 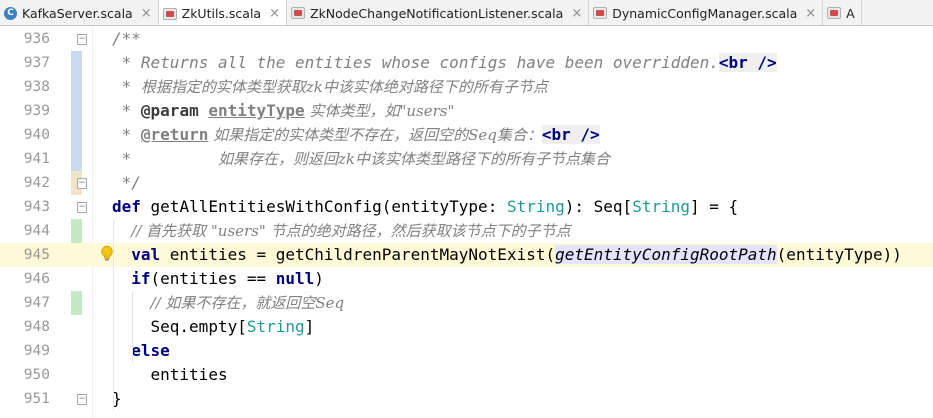 I want to click on code-line: 941 * 如果存在，则返回zk中该实体类型路径下的所有子节点集合, so click(x=466, y=159).